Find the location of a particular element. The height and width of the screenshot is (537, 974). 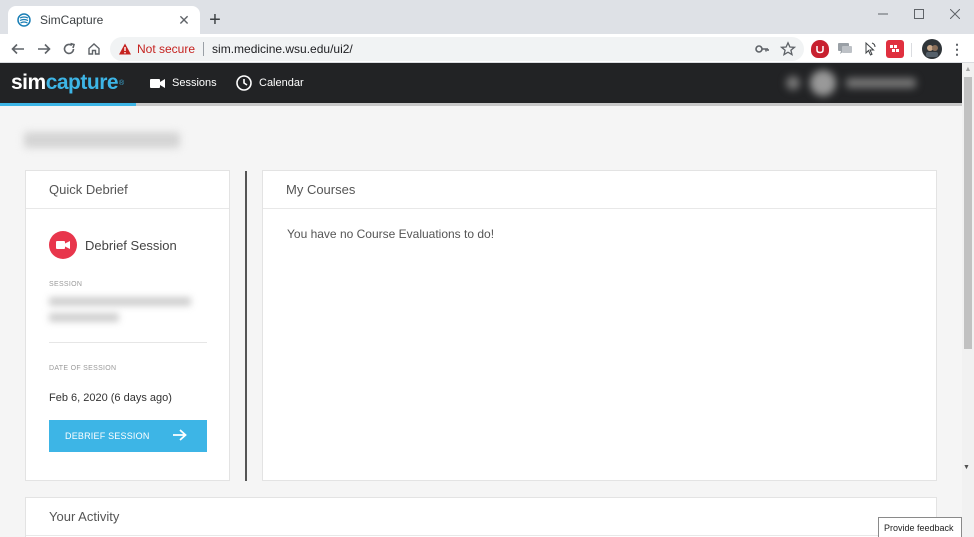

feedback-label: Provide feedback is located at coordinates (919, 527).